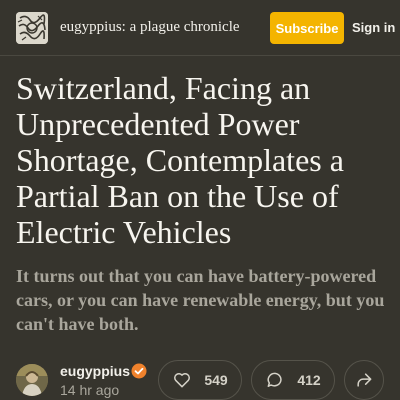  Describe the element at coordinates (216, 380) in the screenshot. I see `like-count: 549` at that location.